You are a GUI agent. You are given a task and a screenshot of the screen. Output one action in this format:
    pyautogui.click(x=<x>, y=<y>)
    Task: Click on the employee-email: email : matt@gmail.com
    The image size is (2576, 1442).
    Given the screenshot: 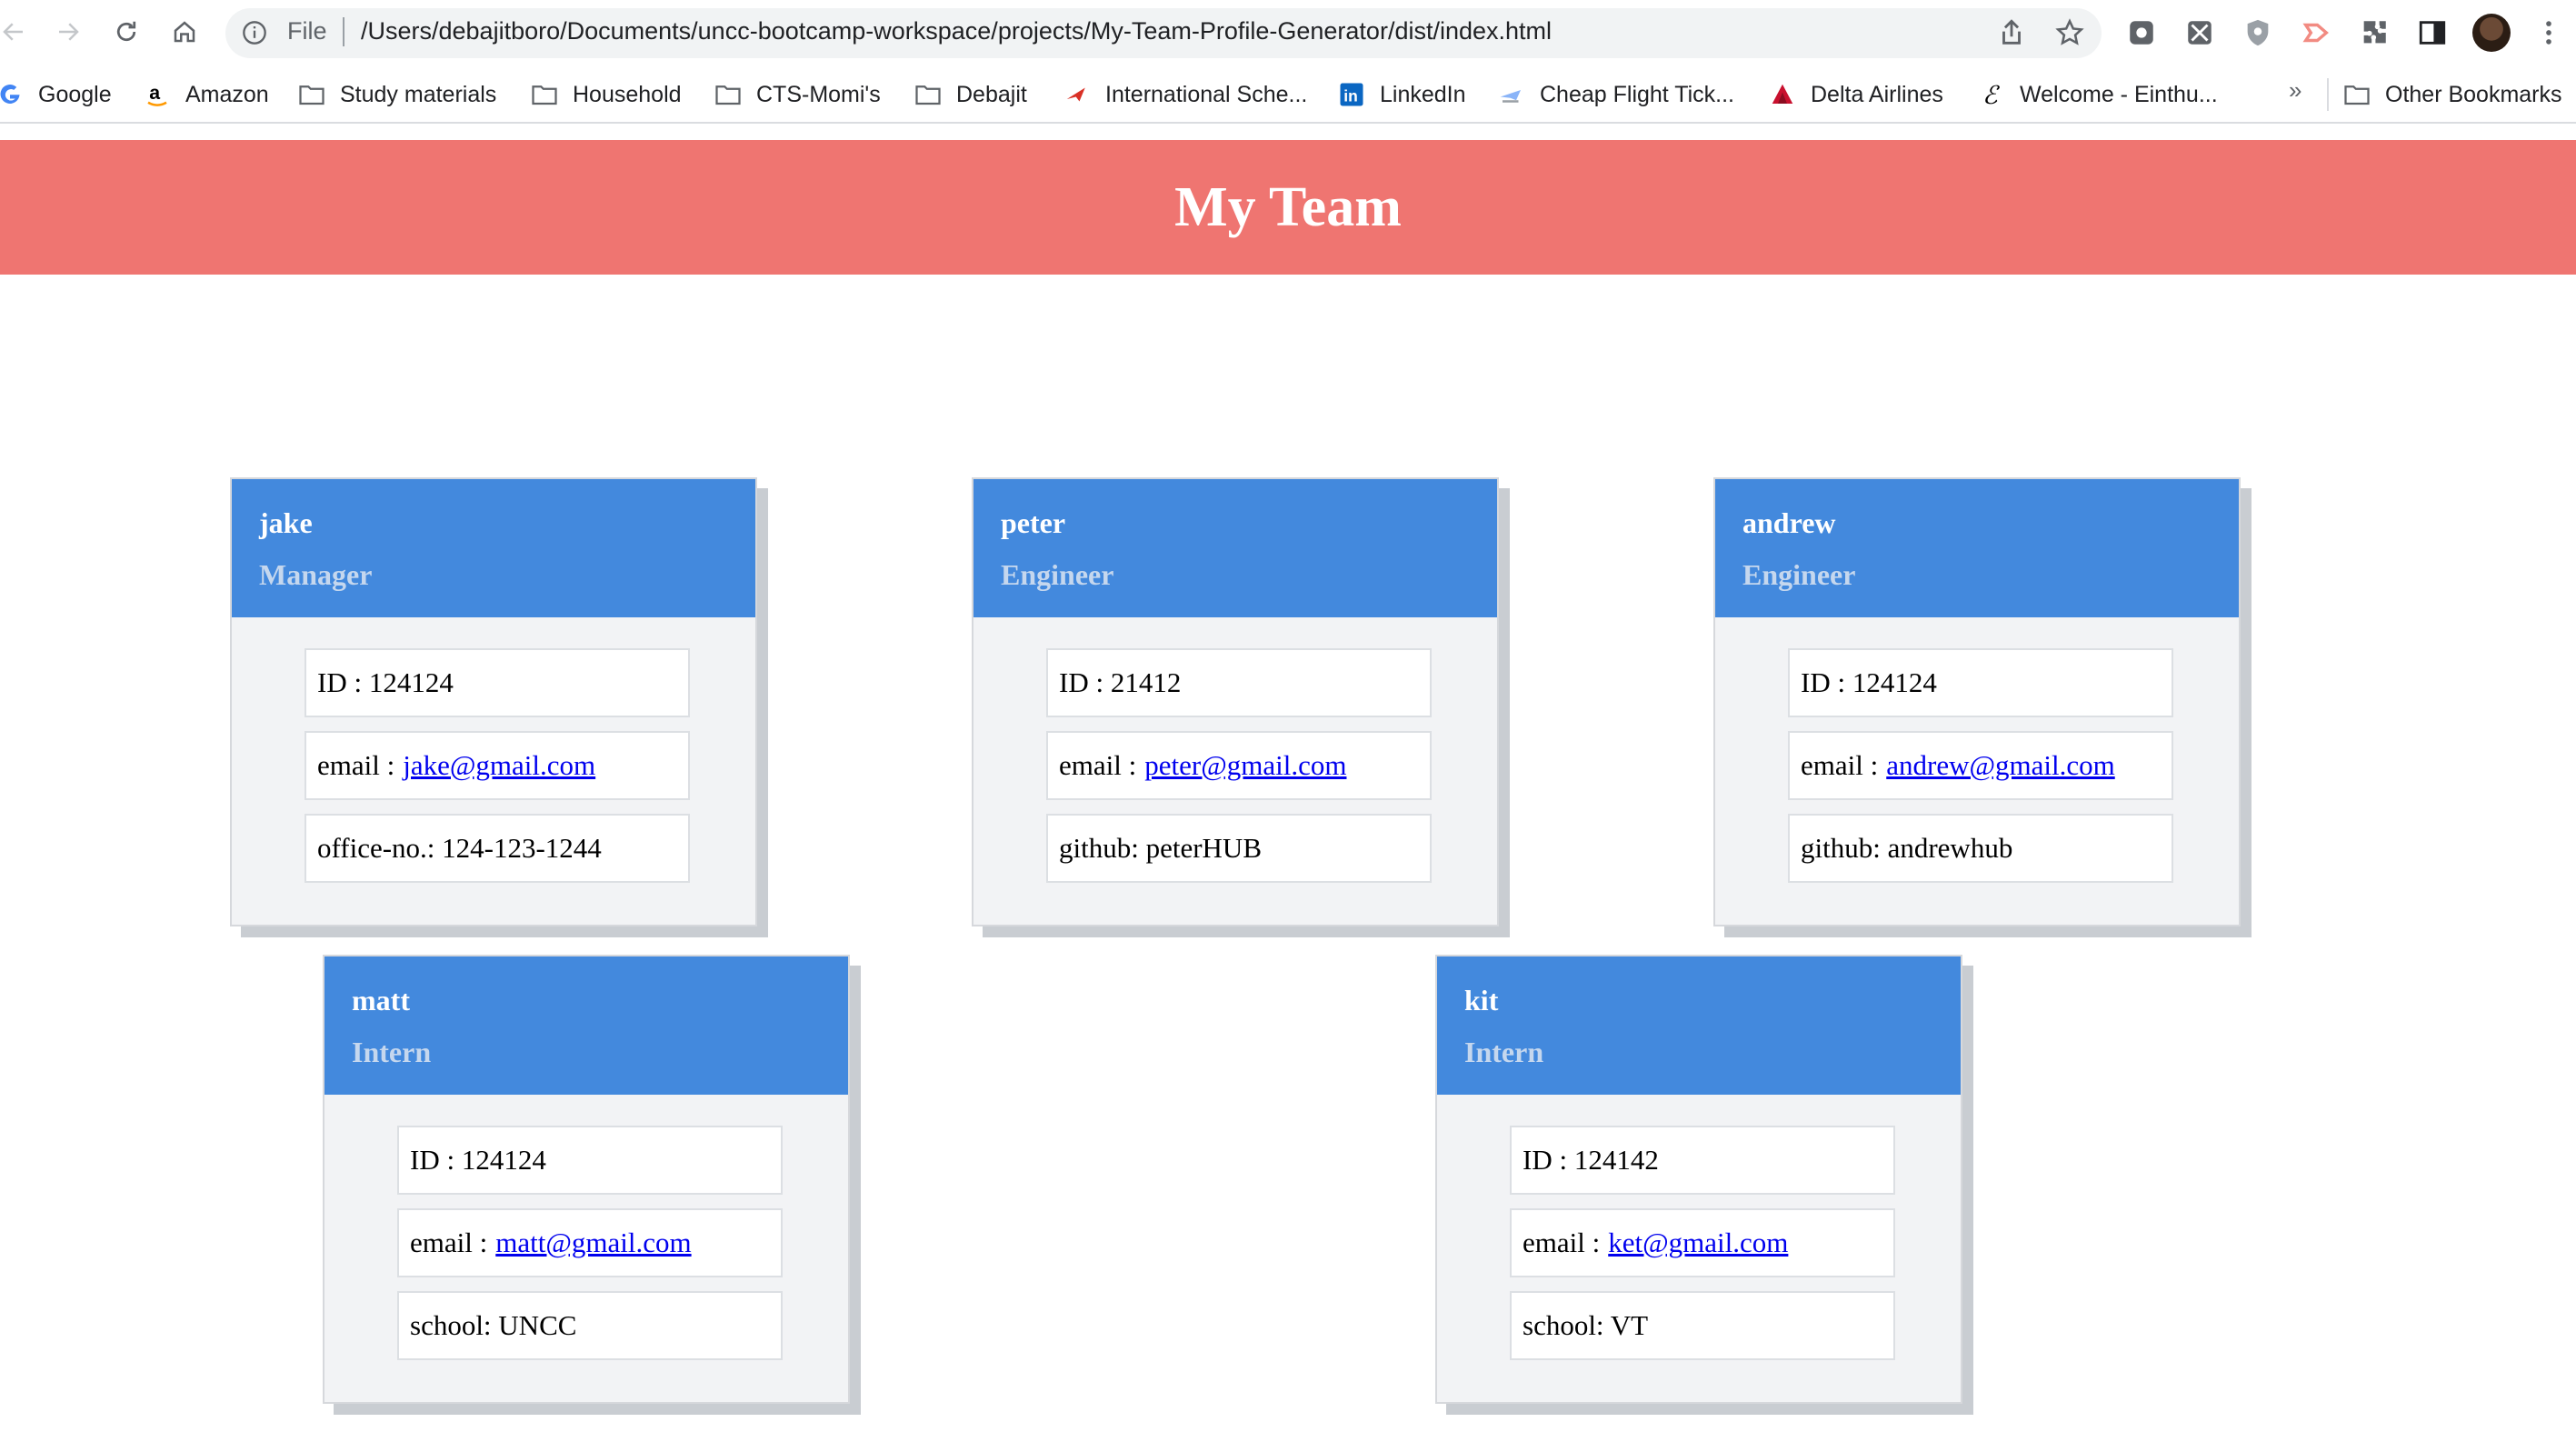 What is the action you would take?
    pyautogui.click(x=590, y=1242)
    